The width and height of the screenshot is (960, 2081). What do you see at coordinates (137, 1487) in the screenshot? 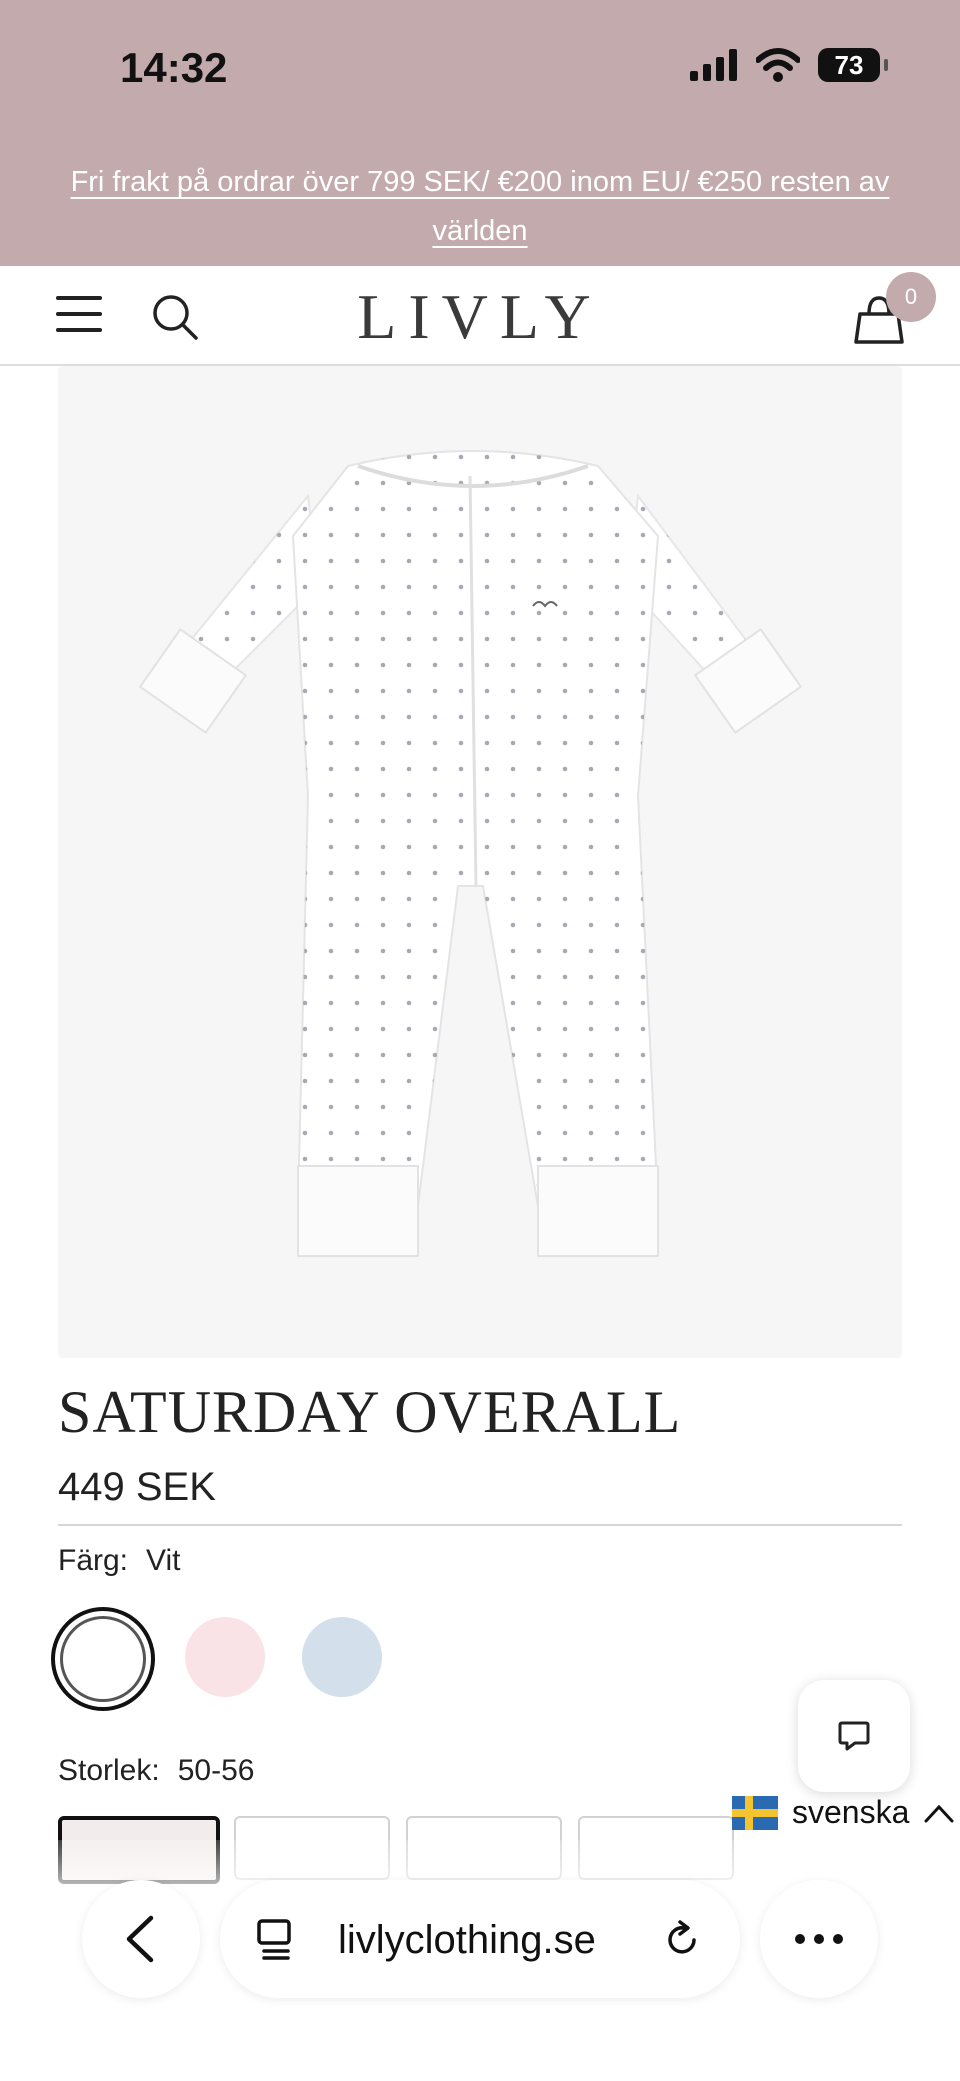
I see `product-price: 449 SEK` at bounding box center [137, 1487].